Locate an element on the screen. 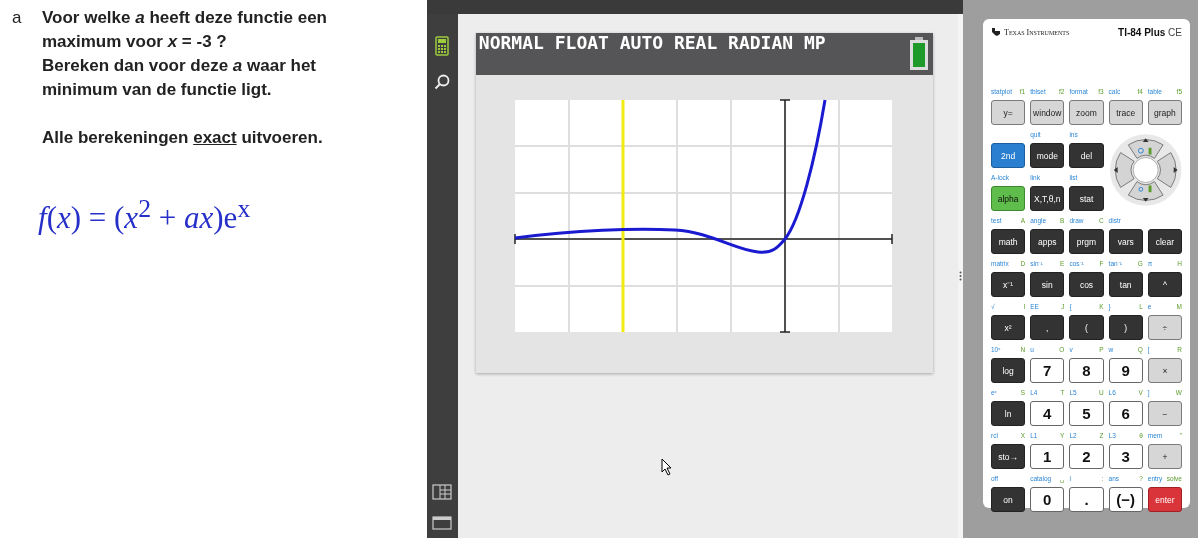  calculator-key: 2 is located at coordinates (1086, 456).